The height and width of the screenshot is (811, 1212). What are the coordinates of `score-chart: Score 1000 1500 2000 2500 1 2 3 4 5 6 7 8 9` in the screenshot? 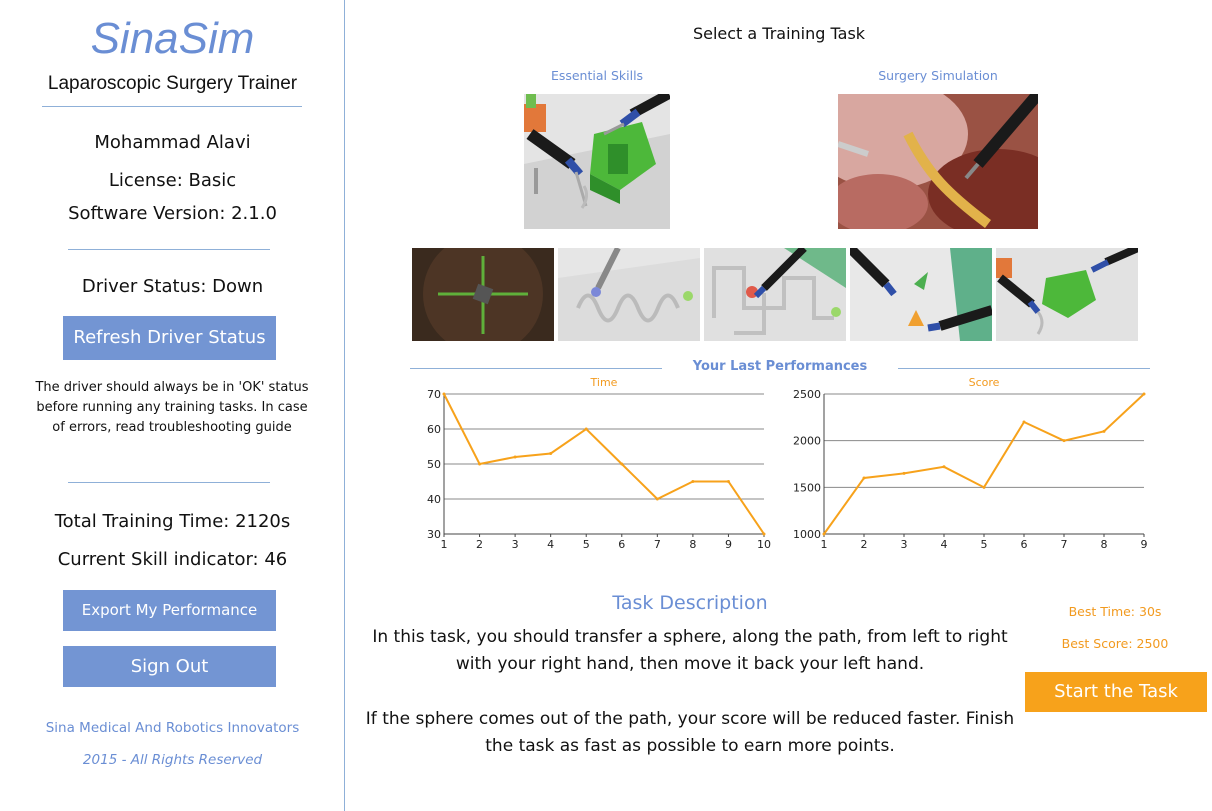 It's located at (970, 463).